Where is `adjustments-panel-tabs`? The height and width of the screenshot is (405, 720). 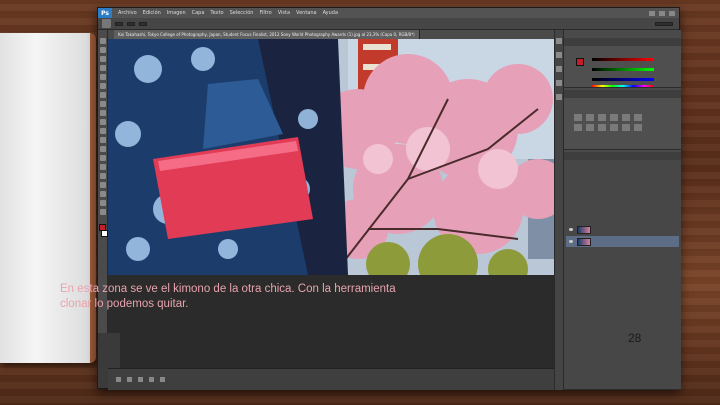 adjustments-panel-tabs is located at coordinates (622, 94).